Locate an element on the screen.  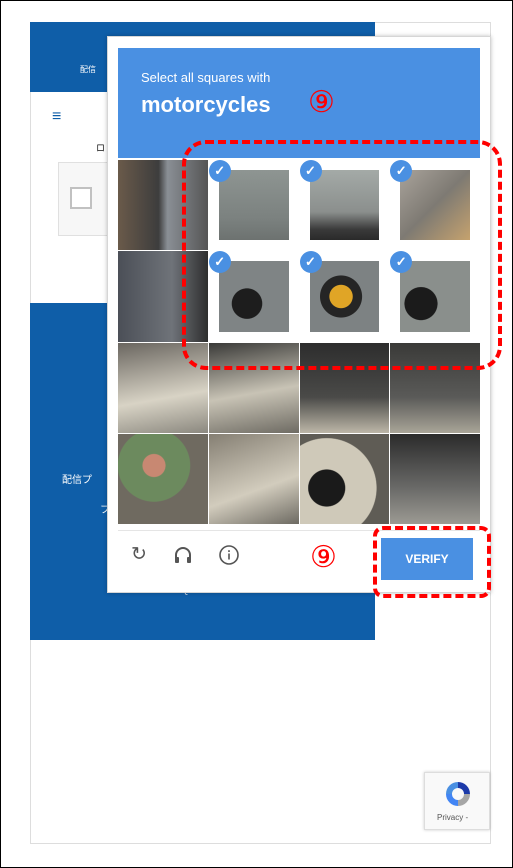
step-marker-top: ⑨ is located at coordinates (321, 102).